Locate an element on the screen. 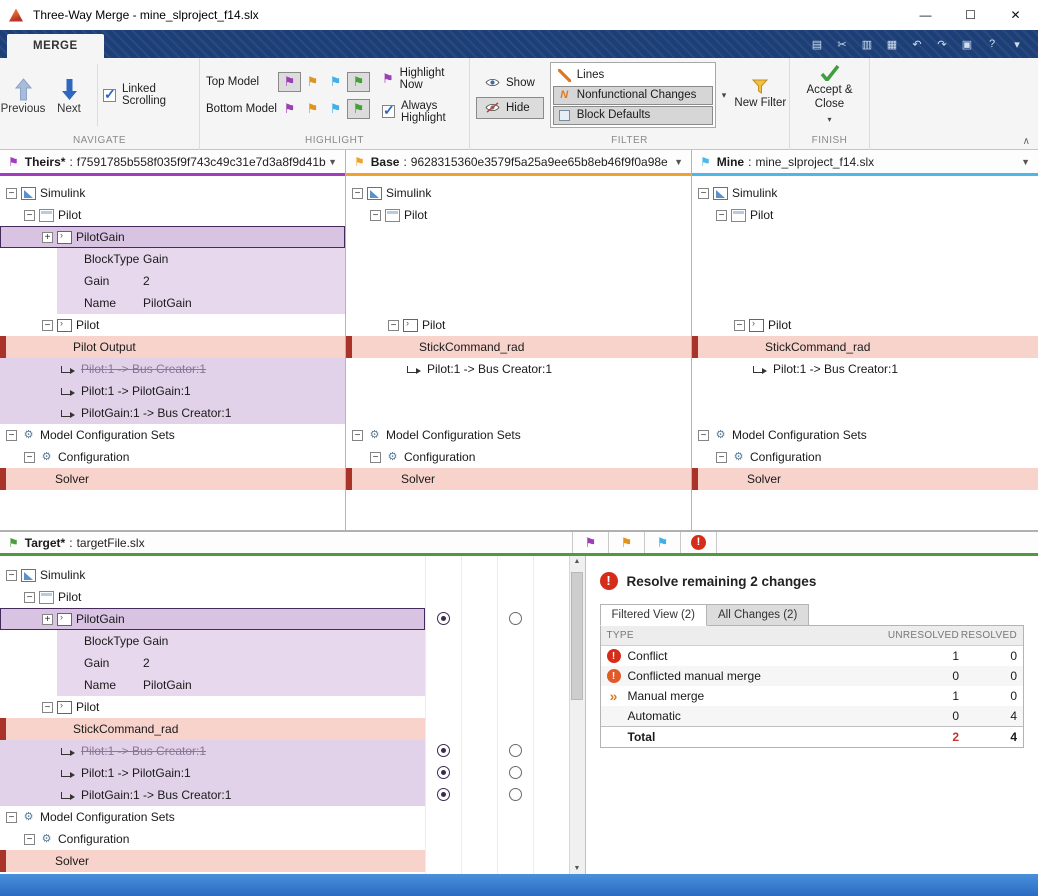 The image size is (1038, 896). scroll-up-arrow: ▲ is located at coordinates (577, 561).